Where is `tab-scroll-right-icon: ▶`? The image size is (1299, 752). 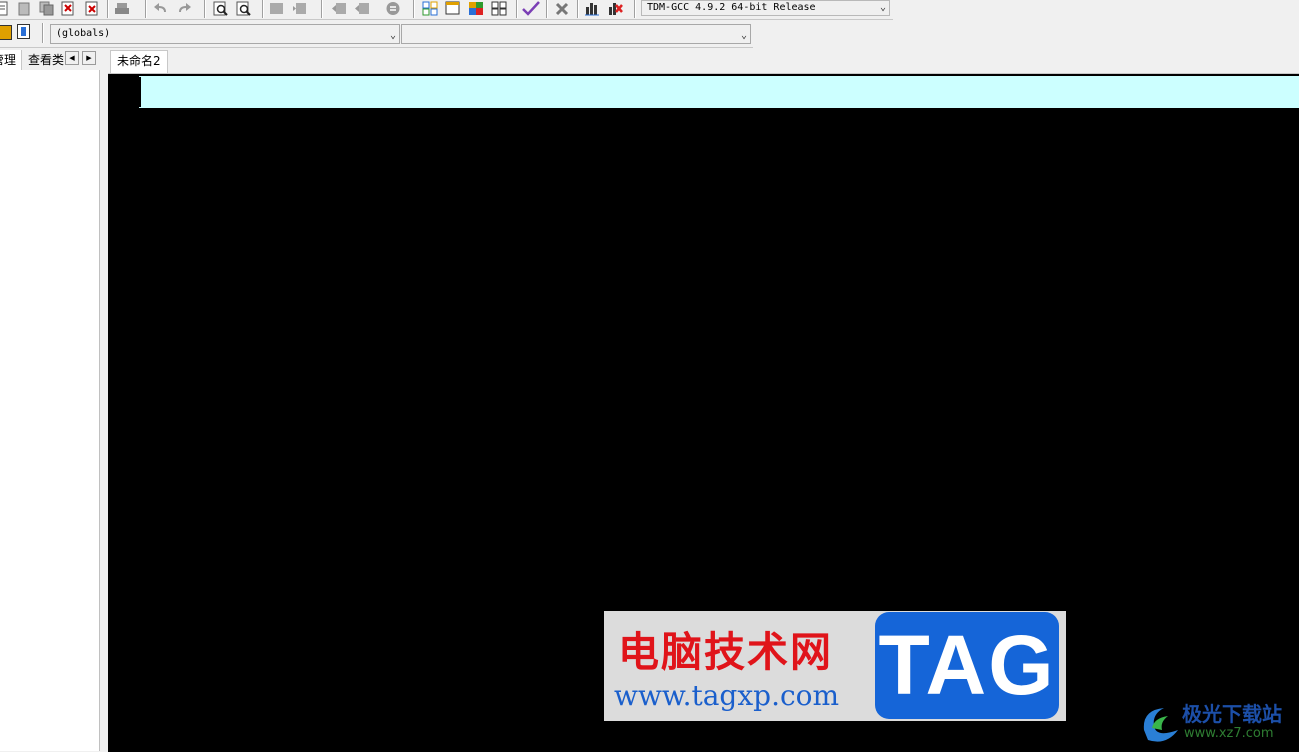 tab-scroll-right-icon: ▶ is located at coordinates (89, 58).